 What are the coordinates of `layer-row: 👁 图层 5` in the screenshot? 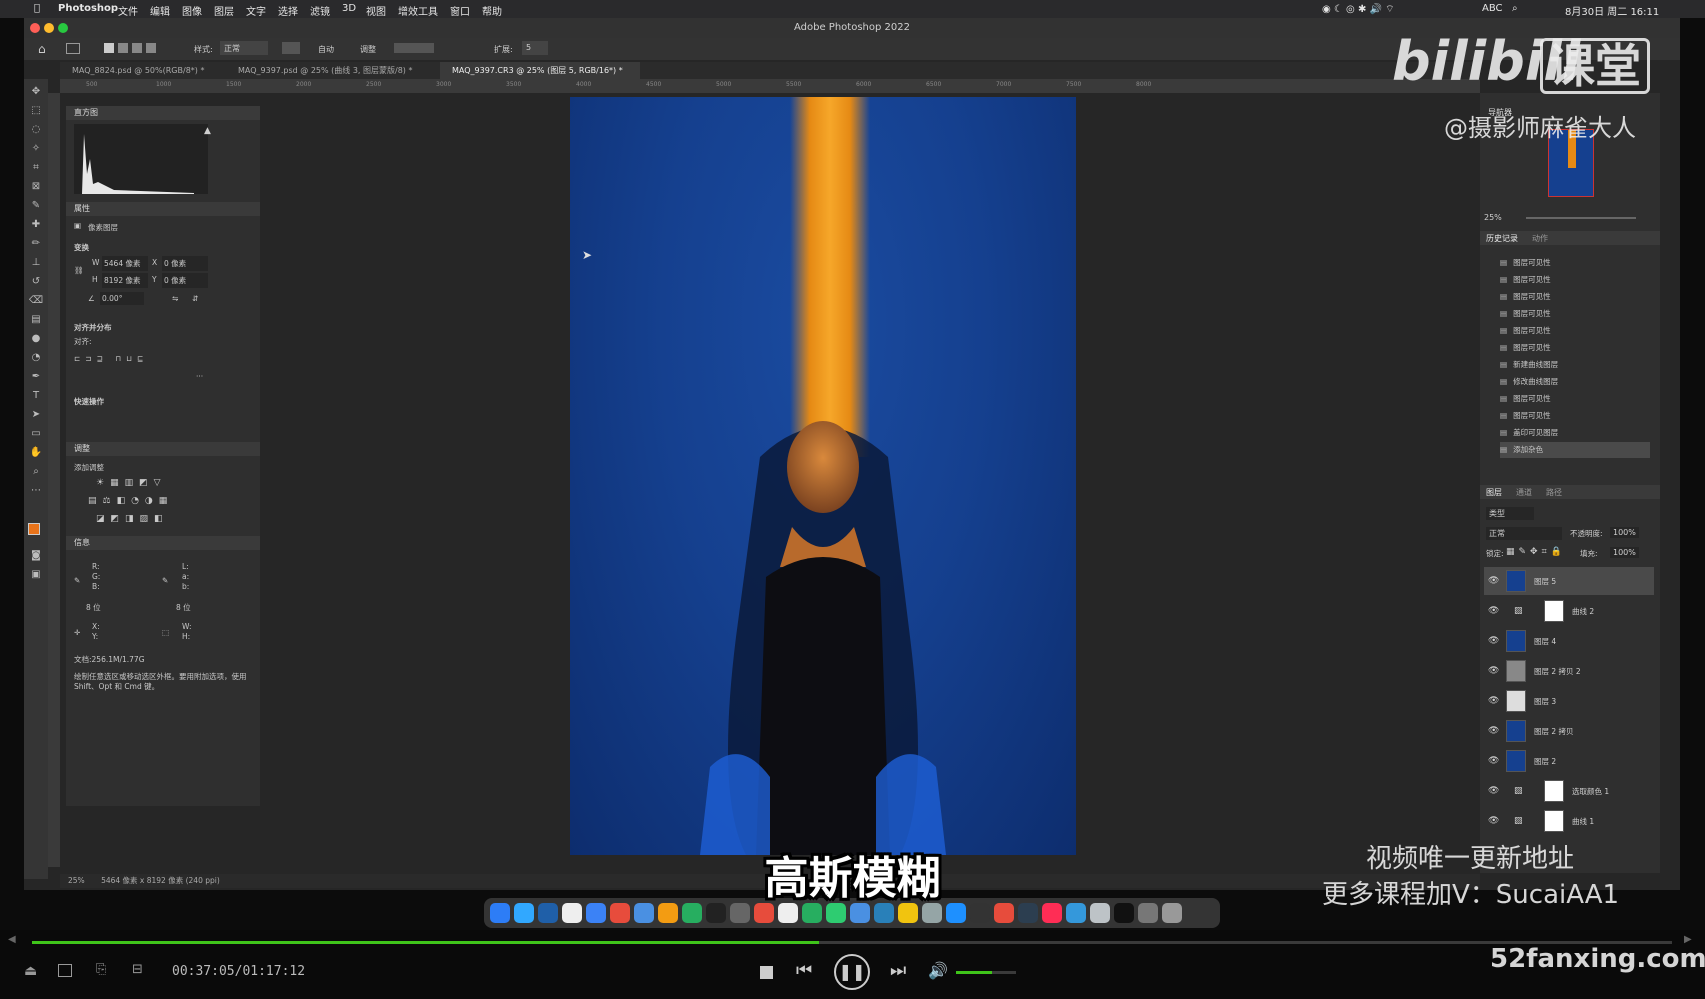 It's located at (1569, 581).